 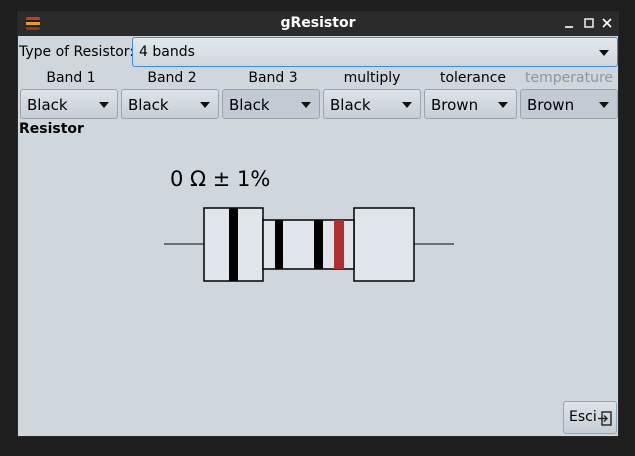 I want to click on resistor-cap-left, so click(x=233, y=244).